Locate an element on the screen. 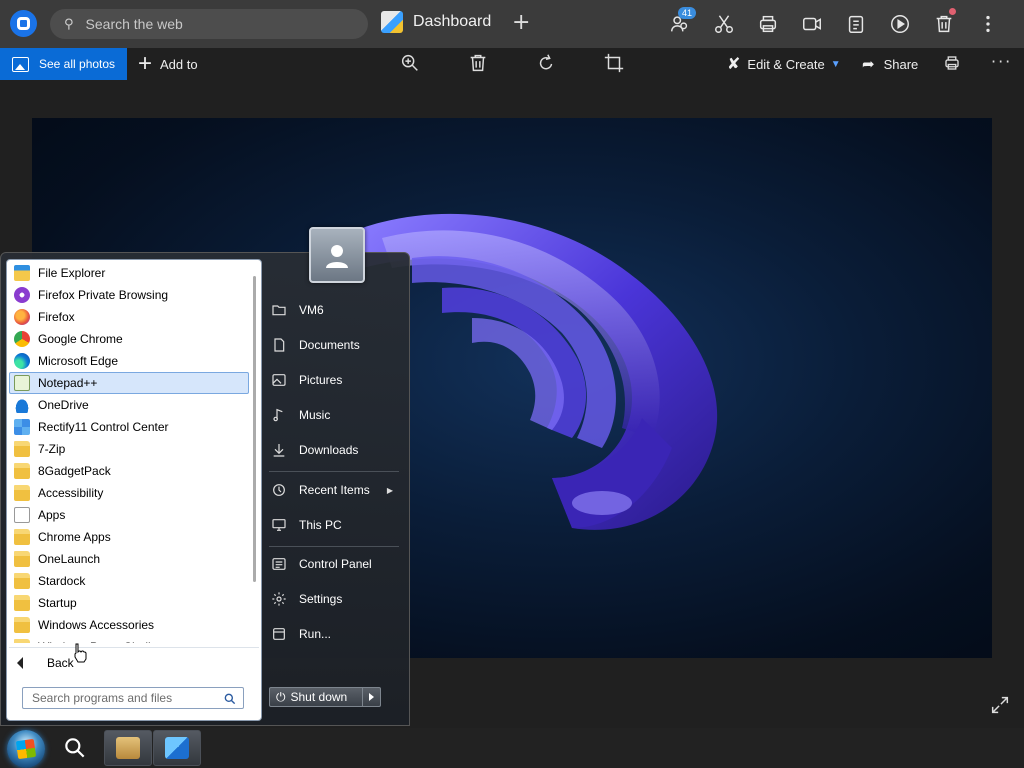 The height and width of the screenshot is (768, 1024). program-item: Windows Accessories is located at coordinates (129, 625).